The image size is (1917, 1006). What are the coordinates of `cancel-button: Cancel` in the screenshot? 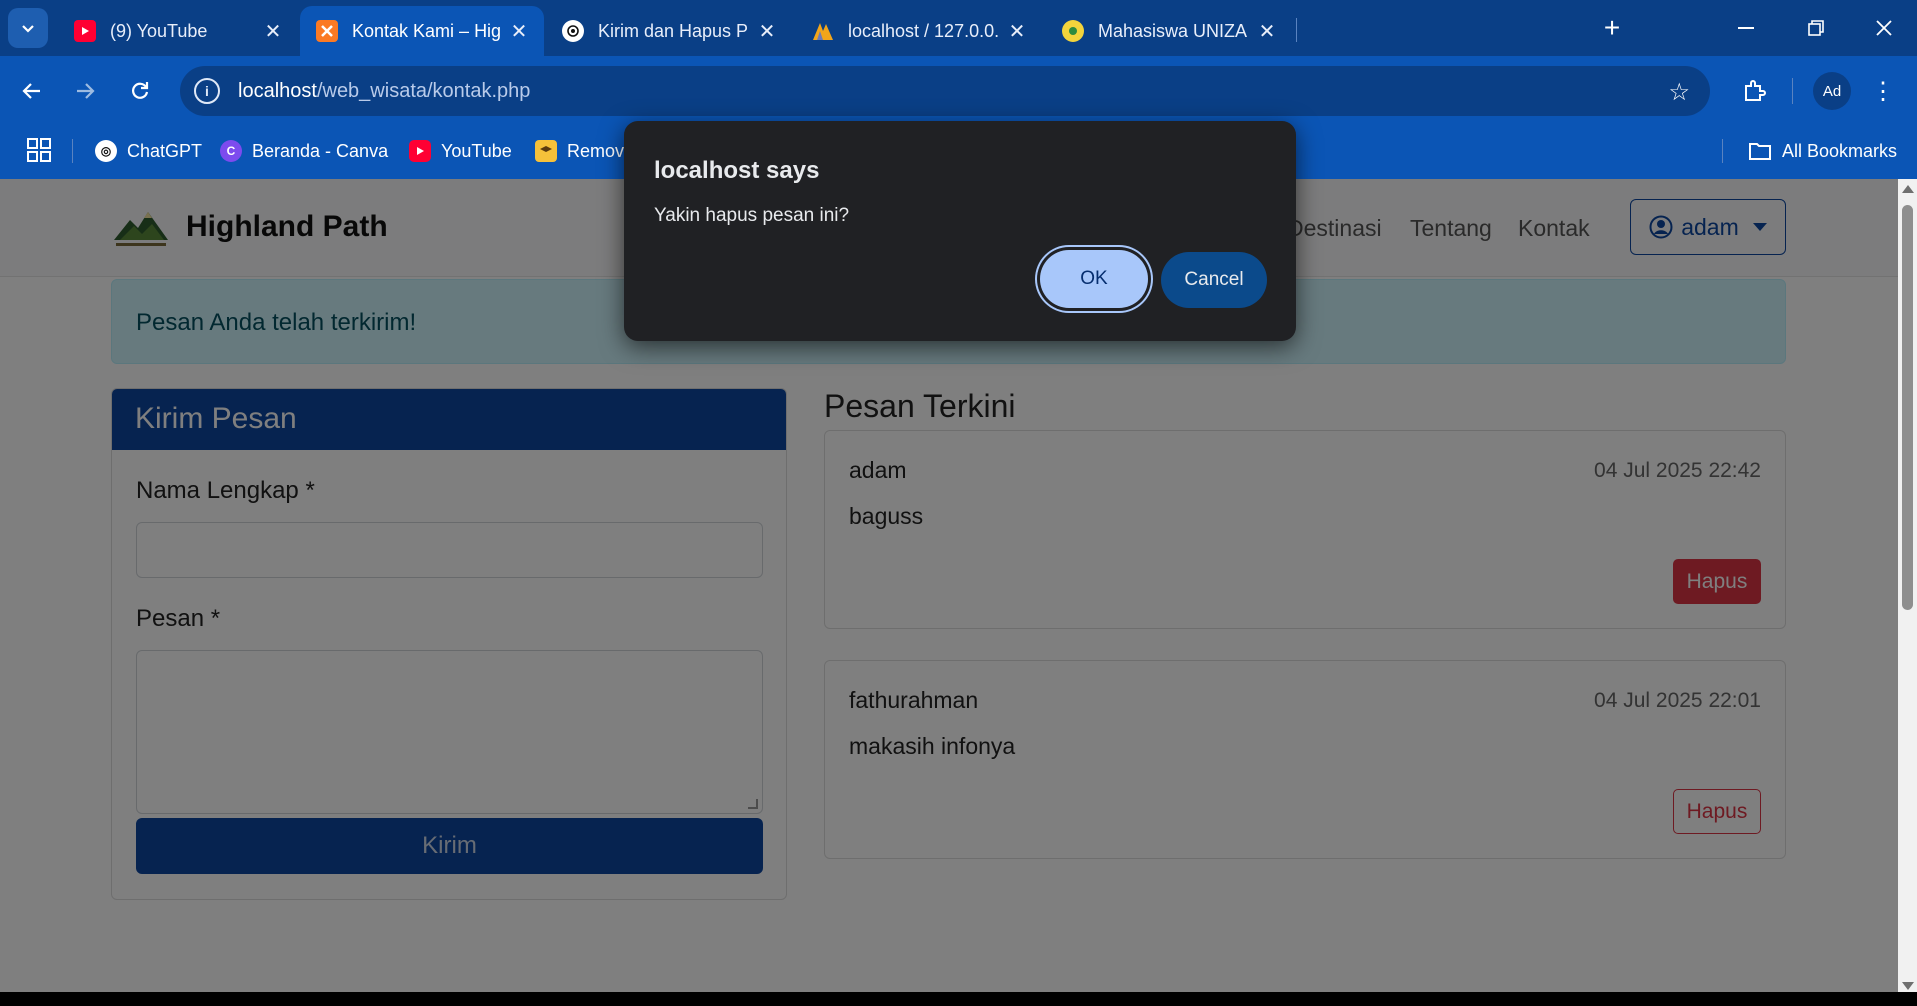 It's located at (1214, 280).